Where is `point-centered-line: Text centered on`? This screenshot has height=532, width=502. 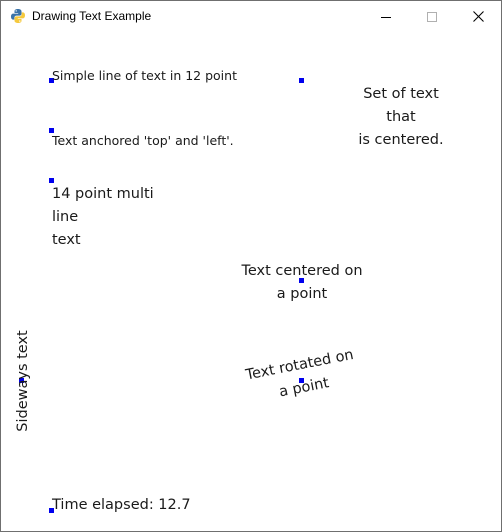 point-centered-line: Text centered on is located at coordinates (302, 271).